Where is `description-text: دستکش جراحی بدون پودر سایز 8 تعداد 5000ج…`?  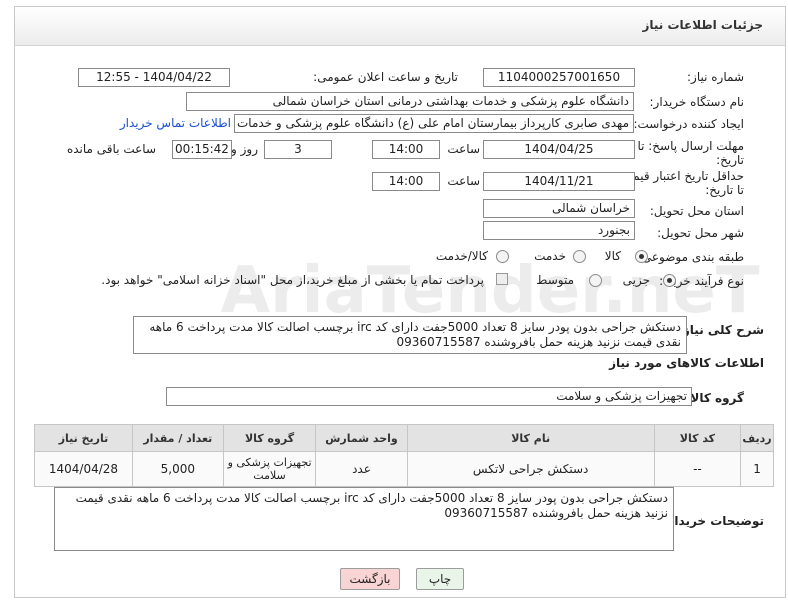 description-text: دستکش جراحی بدون پودر سایز 8 تعداد 5000ج… is located at coordinates (415, 334).